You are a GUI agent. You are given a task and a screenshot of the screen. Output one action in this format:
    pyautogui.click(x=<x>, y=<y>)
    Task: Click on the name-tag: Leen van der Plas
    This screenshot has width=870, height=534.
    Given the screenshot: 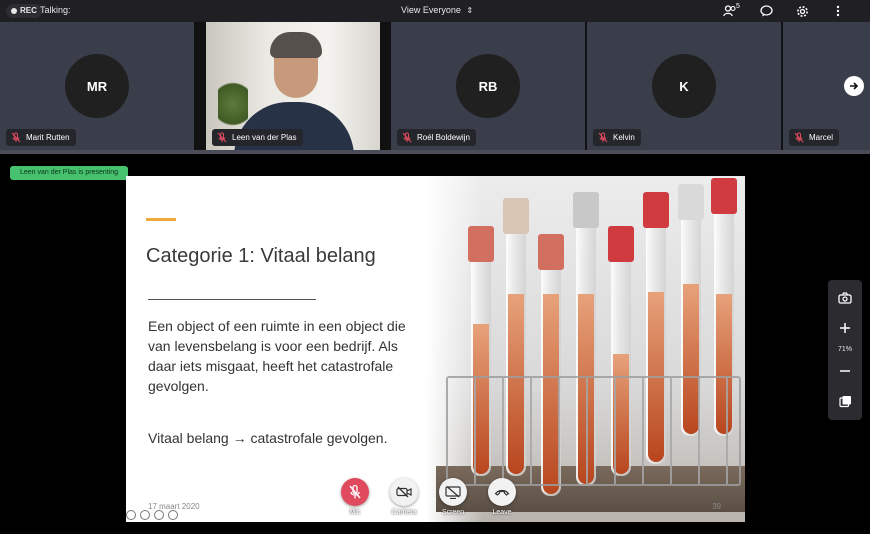 What is the action you would take?
    pyautogui.click(x=257, y=137)
    